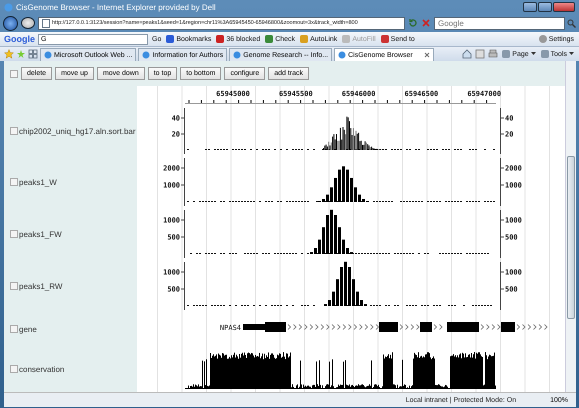 The height and width of the screenshot is (408, 579). Describe the element at coordinates (467, 54) in the screenshot. I see `home-icon` at that location.